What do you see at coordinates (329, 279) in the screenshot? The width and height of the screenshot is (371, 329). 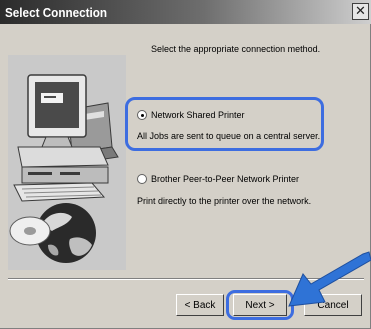 I see `blue-arrow-icon` at bounding box center [329, 279].